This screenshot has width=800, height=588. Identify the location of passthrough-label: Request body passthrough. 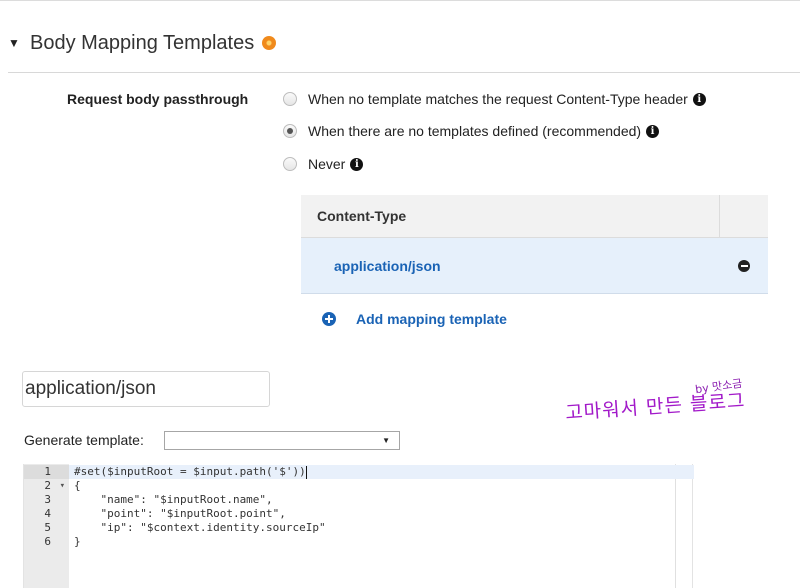
(158, 99).